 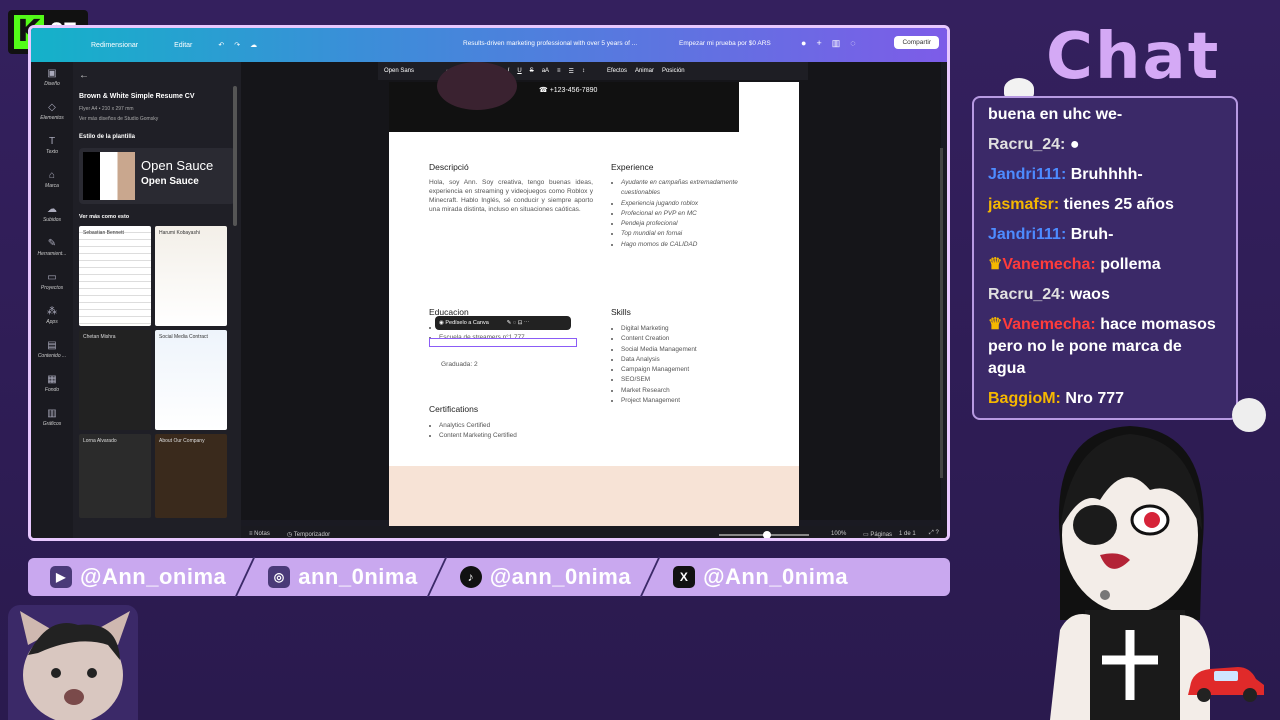 I want to click on spacing-icon: ↕, so click(x=583, y=71).